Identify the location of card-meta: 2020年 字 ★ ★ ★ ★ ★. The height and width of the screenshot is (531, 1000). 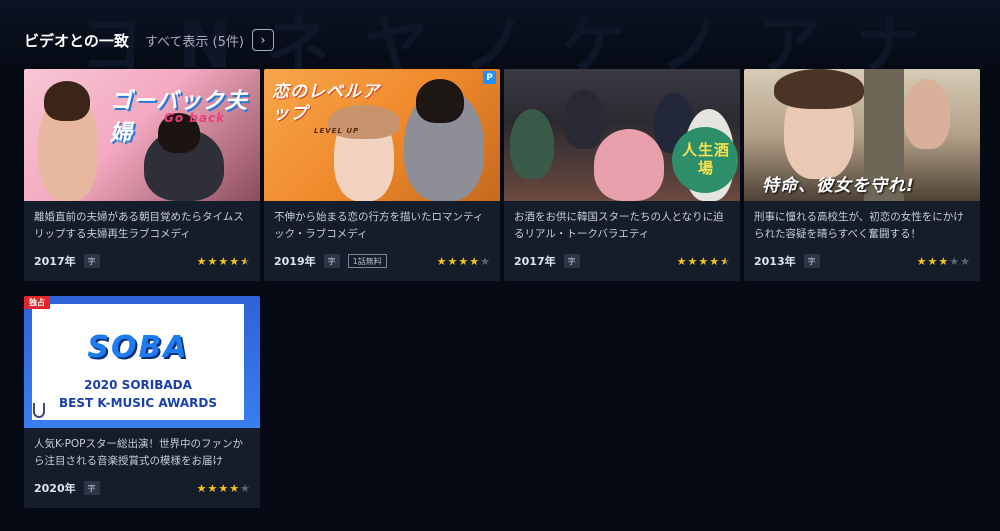
(142, 488).